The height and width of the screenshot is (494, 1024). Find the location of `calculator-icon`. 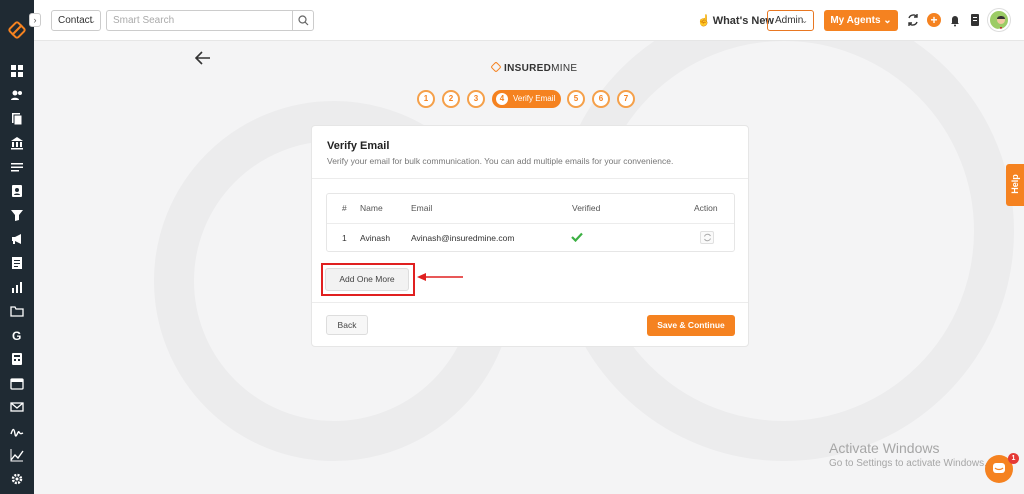

calculator-icon is located at coordinates (17, 359).